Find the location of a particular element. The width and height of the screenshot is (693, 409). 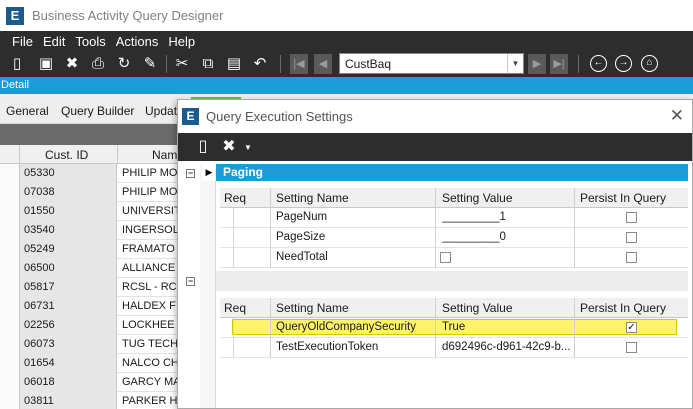

table-row: 07038 PHILIP MO is located at coordinates (100, 192).